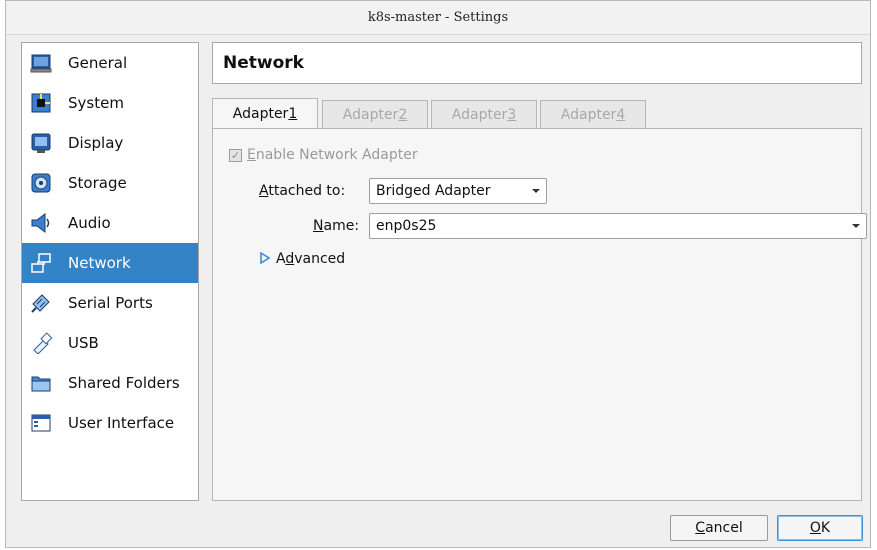  I want to click on title-bar: k8s-master - Settings, so click(438, 18).